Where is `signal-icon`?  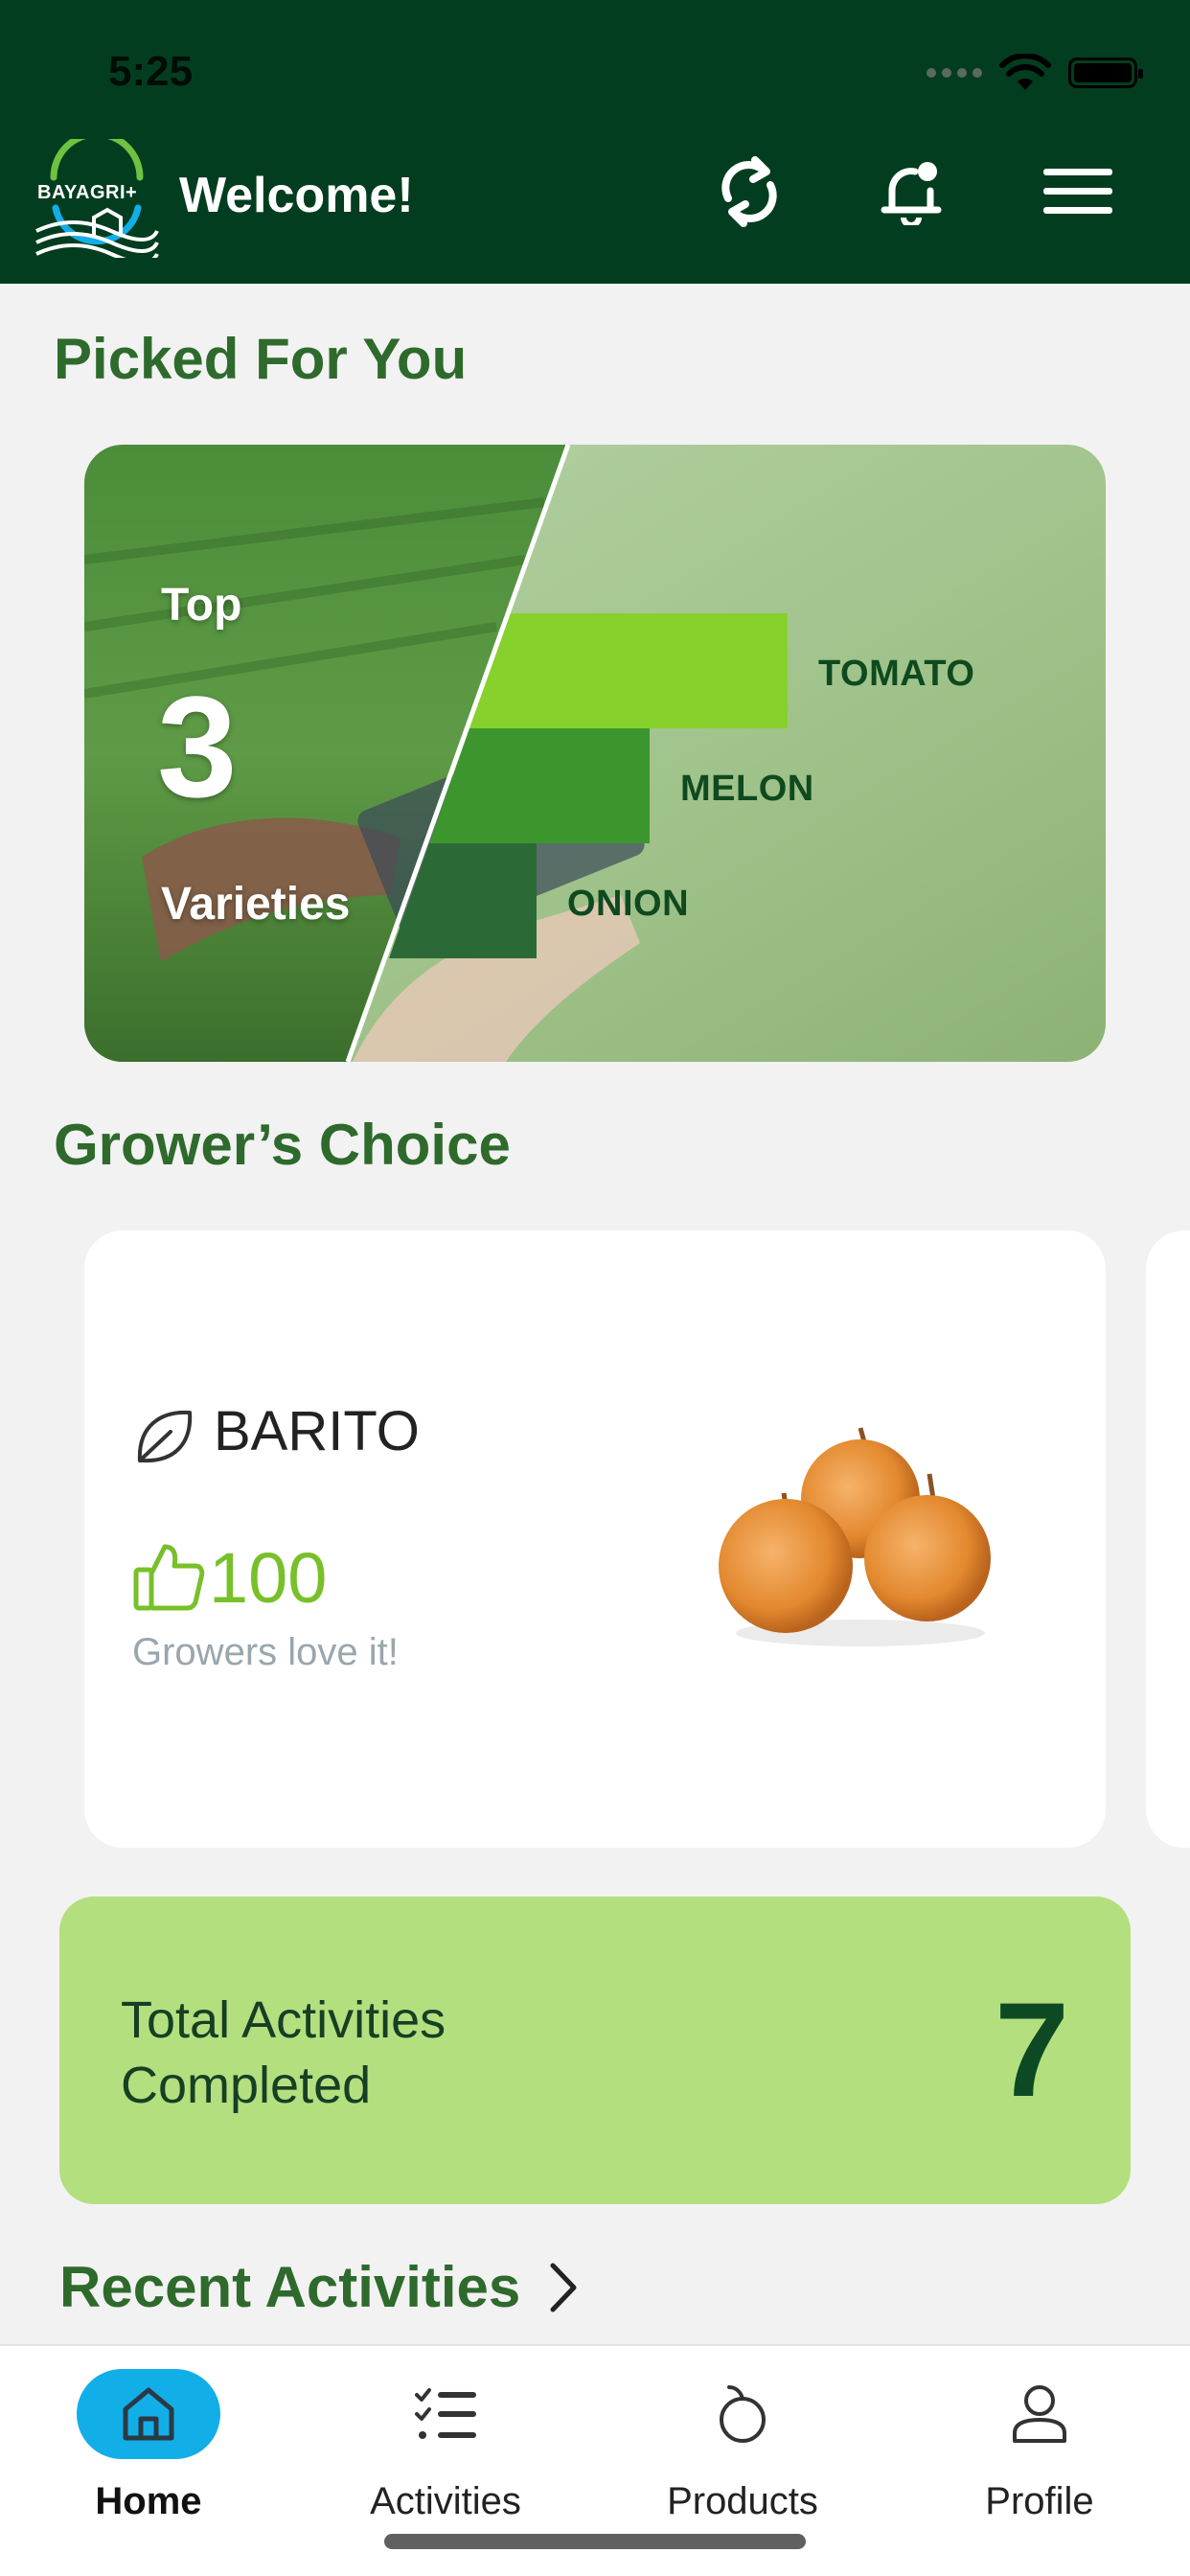 signal-icon is located at coordinates (955, 73).